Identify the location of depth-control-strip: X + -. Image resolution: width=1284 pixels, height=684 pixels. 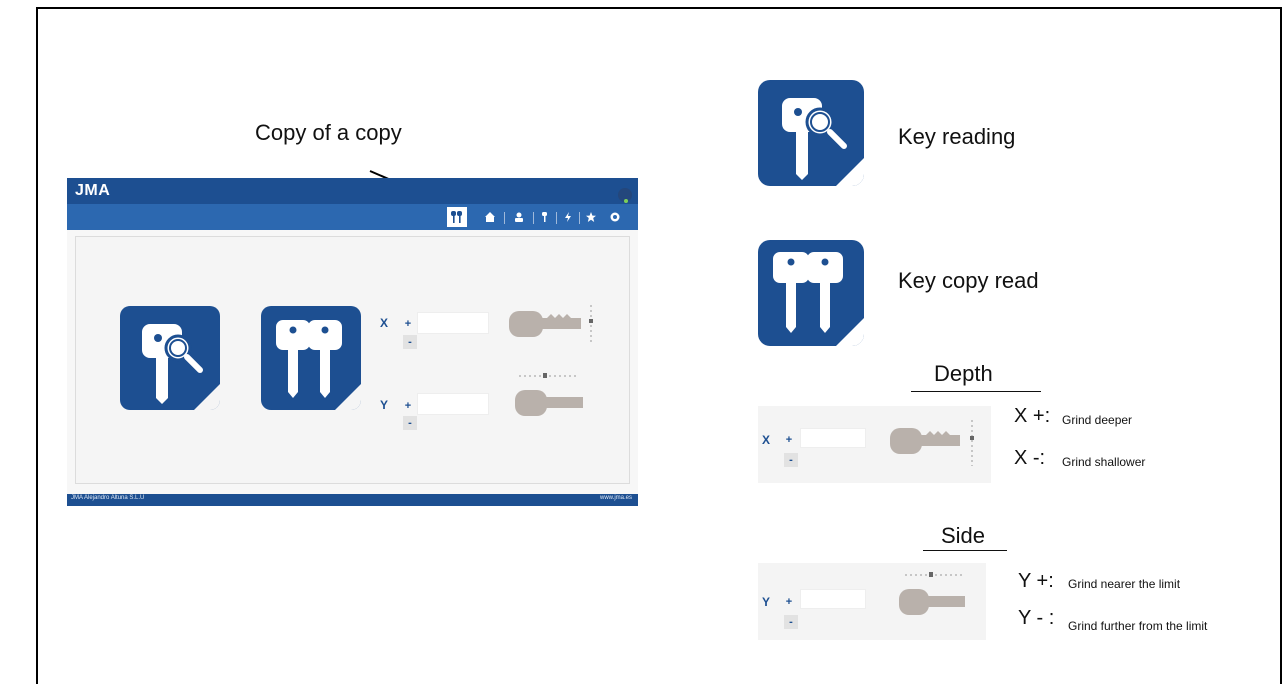
(874, 444).